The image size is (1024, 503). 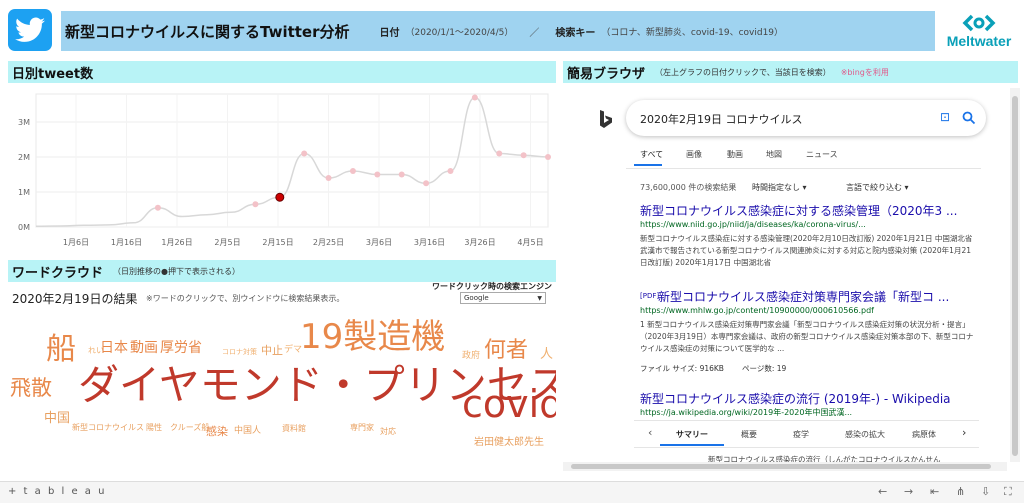 I want to click on word: 感染, so click(x=217, y=431).